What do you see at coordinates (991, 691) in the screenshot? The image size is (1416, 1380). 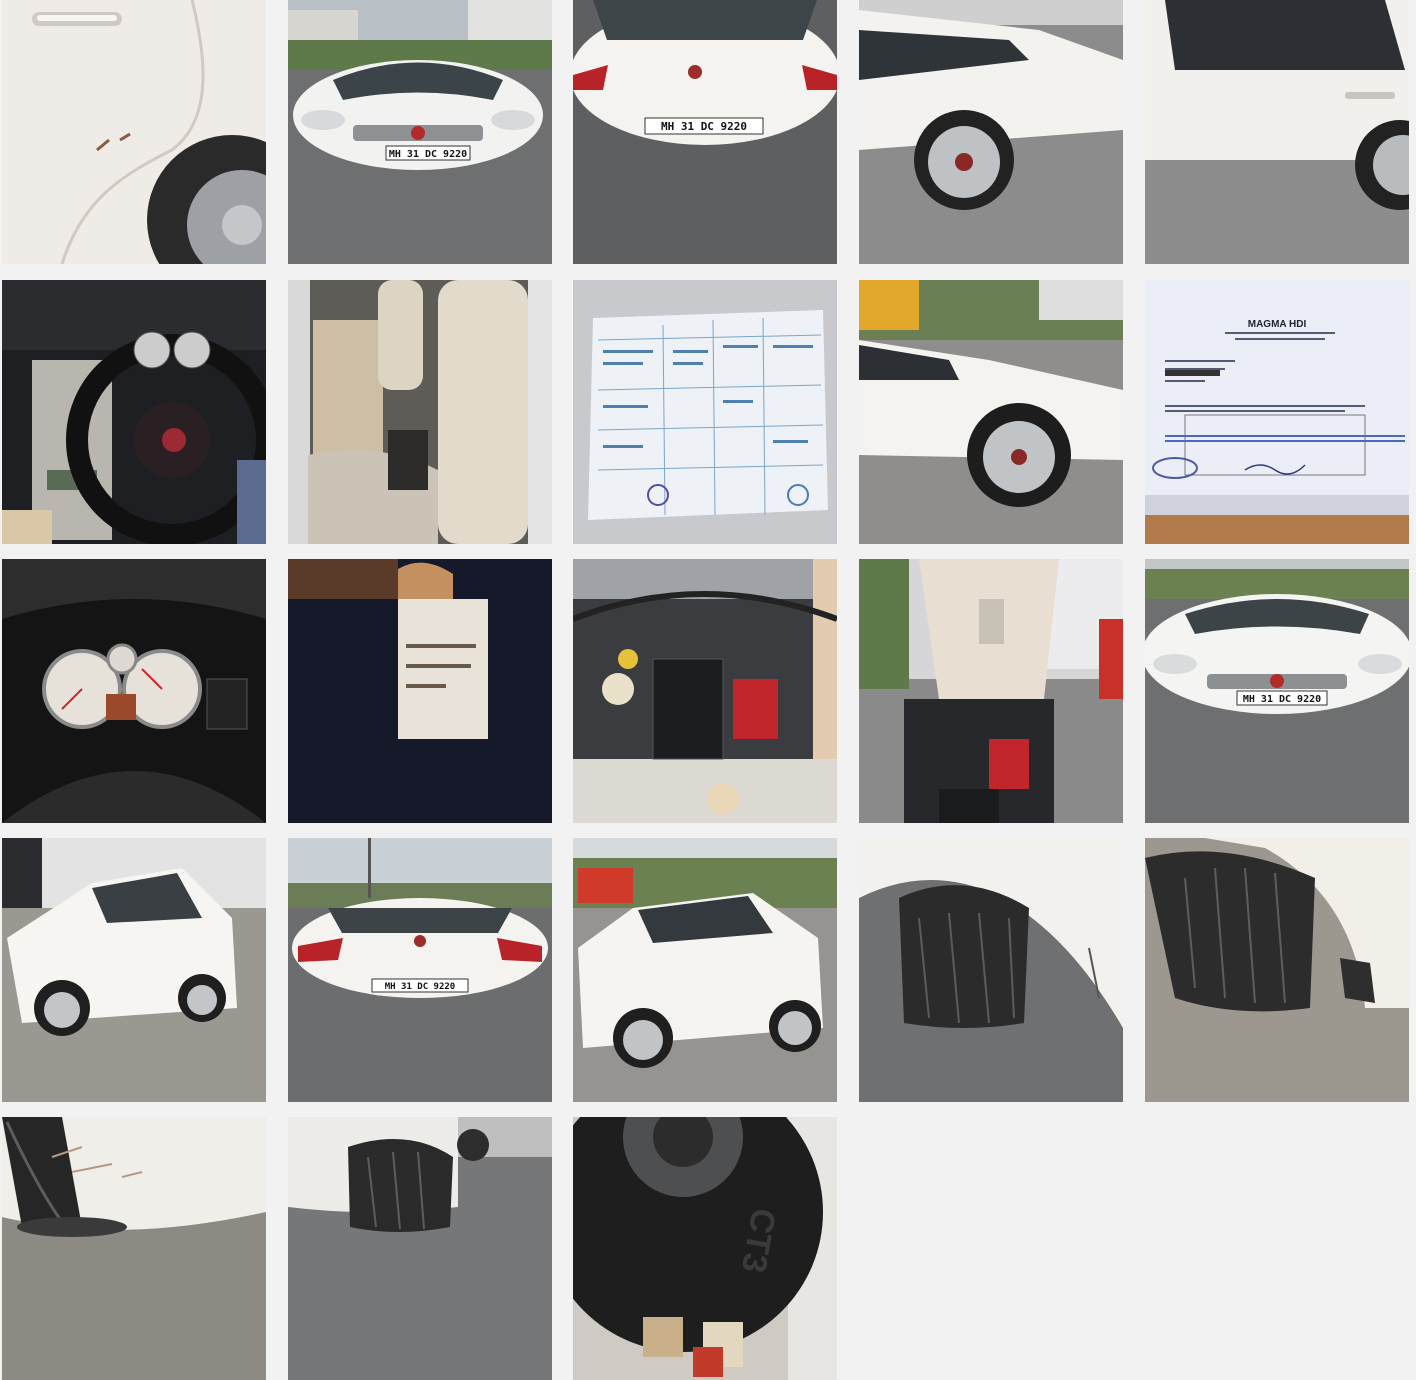 I see `photo-hood-open` at bounding box center [991, 691].